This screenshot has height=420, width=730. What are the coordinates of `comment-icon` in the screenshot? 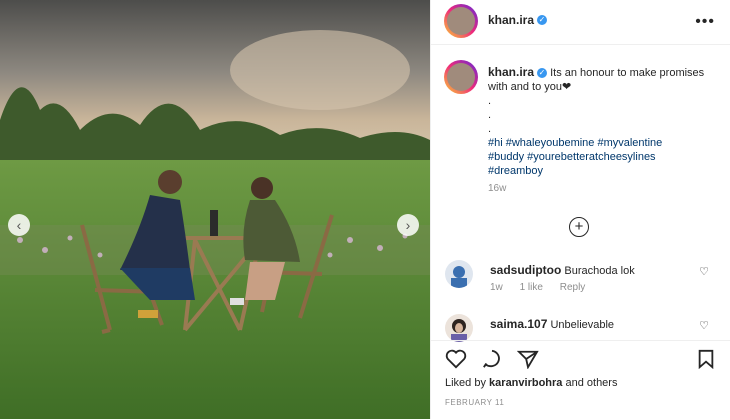 It's located at (492, 361).